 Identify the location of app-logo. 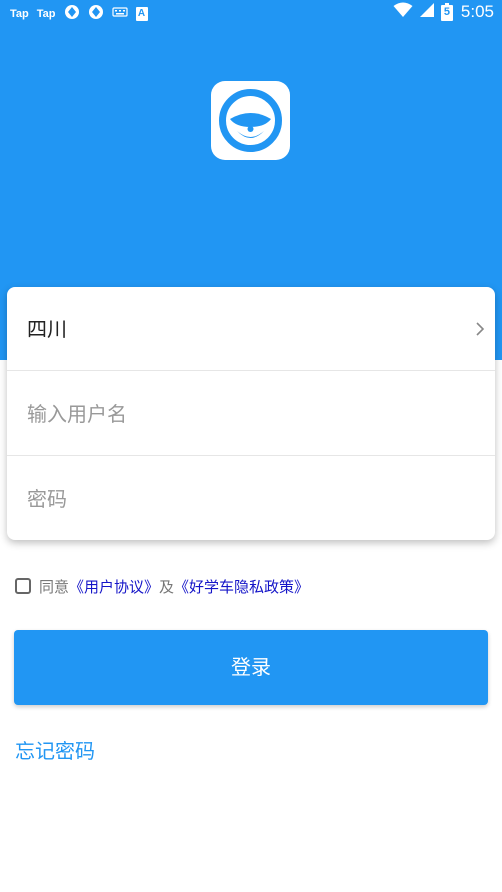
(250, 120).